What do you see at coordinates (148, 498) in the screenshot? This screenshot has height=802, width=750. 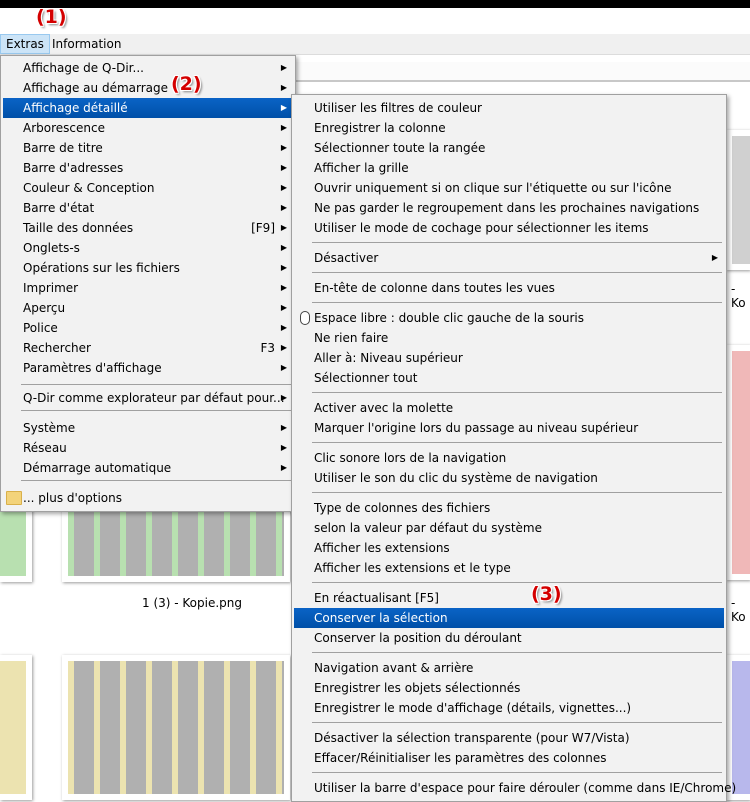 I see `menu-item: ... plus d'options` at bounding box center [148, 498].